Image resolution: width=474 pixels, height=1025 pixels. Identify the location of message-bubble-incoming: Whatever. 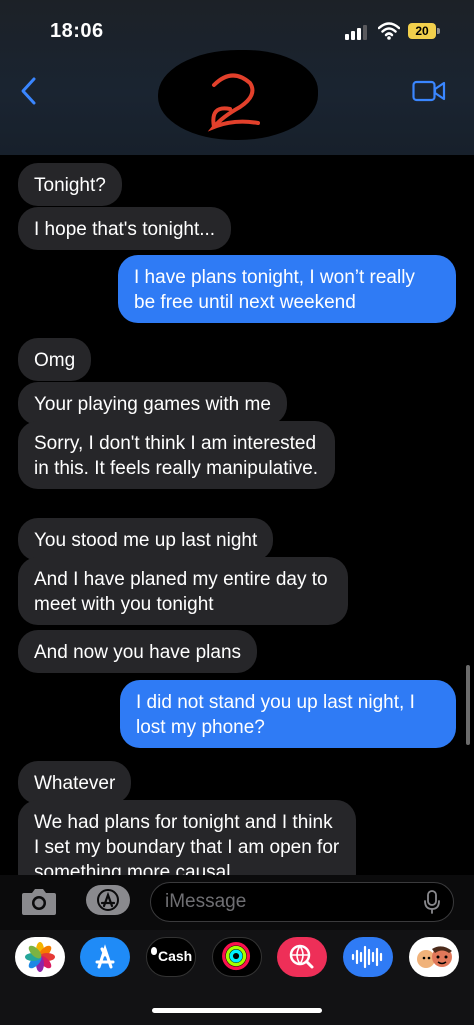
(75, 782).